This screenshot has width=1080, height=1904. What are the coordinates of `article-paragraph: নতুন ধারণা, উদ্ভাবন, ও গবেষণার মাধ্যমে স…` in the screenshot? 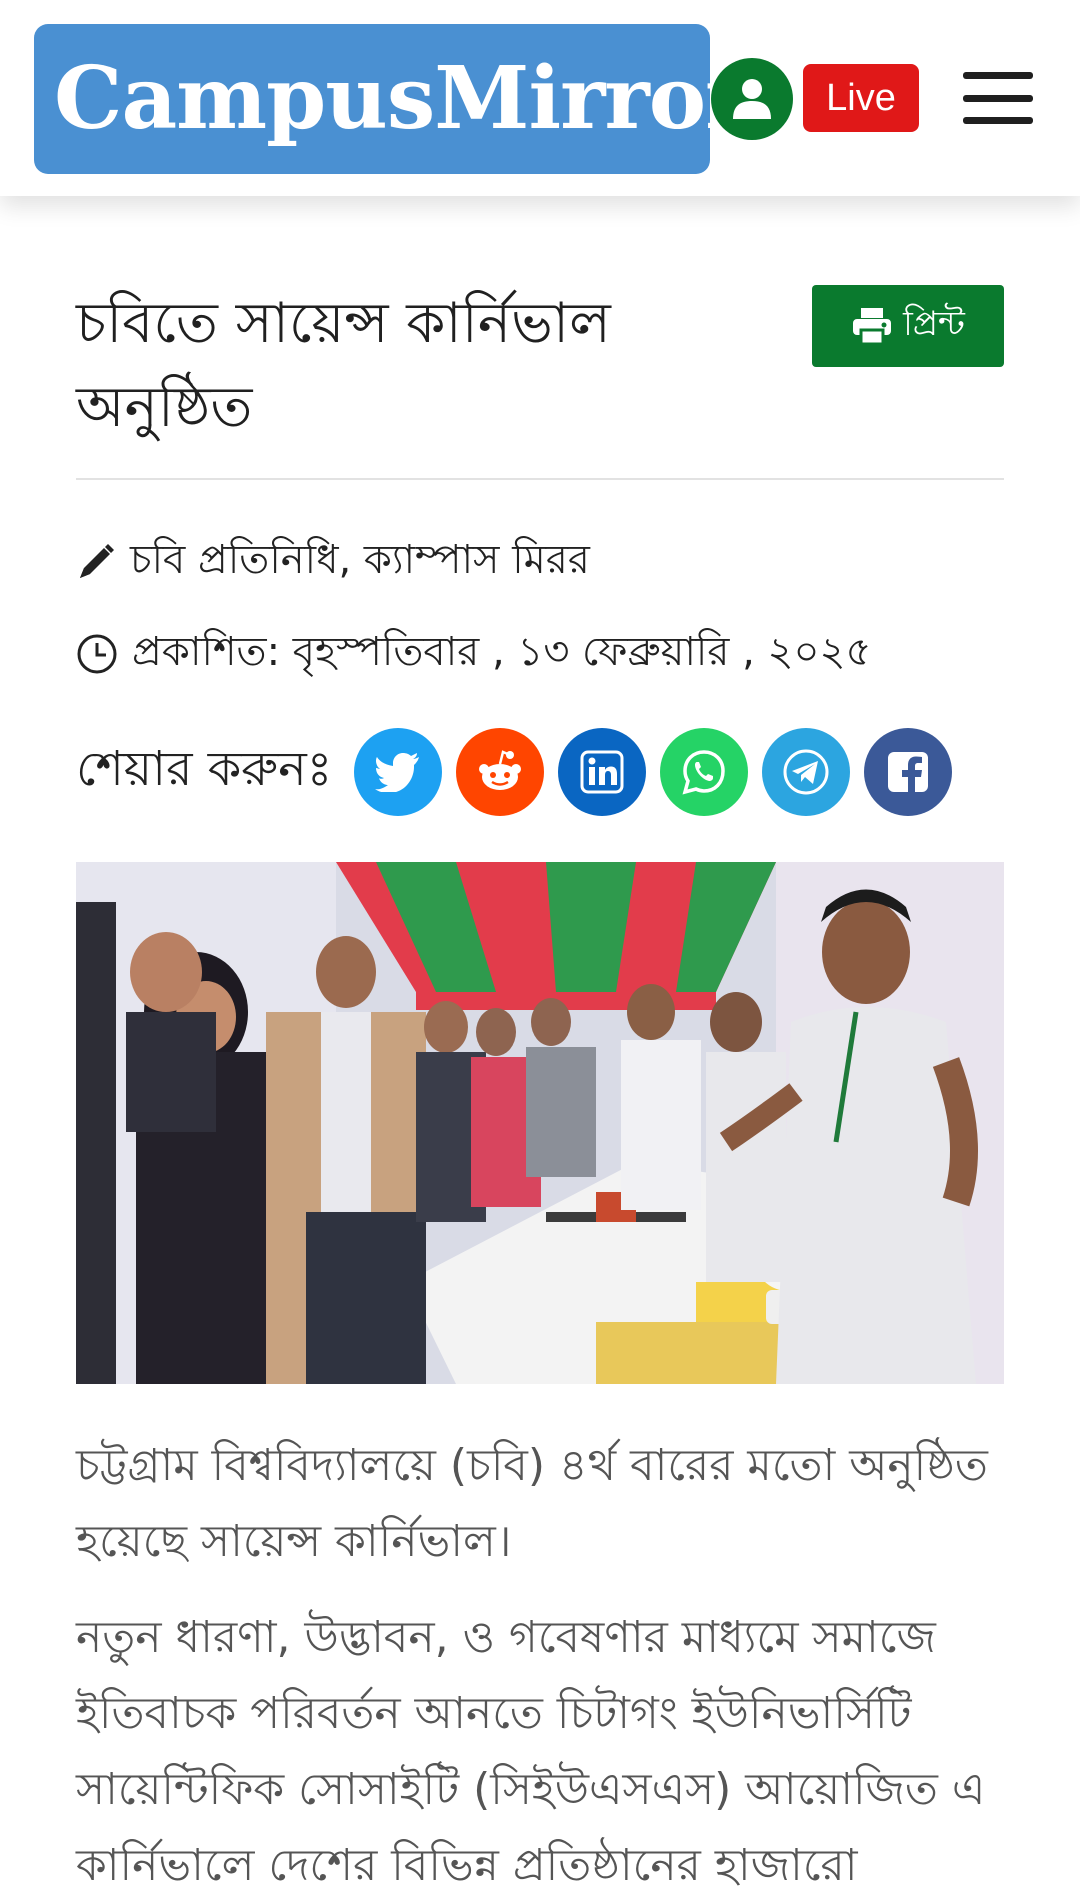 It's located at (531, 1751).